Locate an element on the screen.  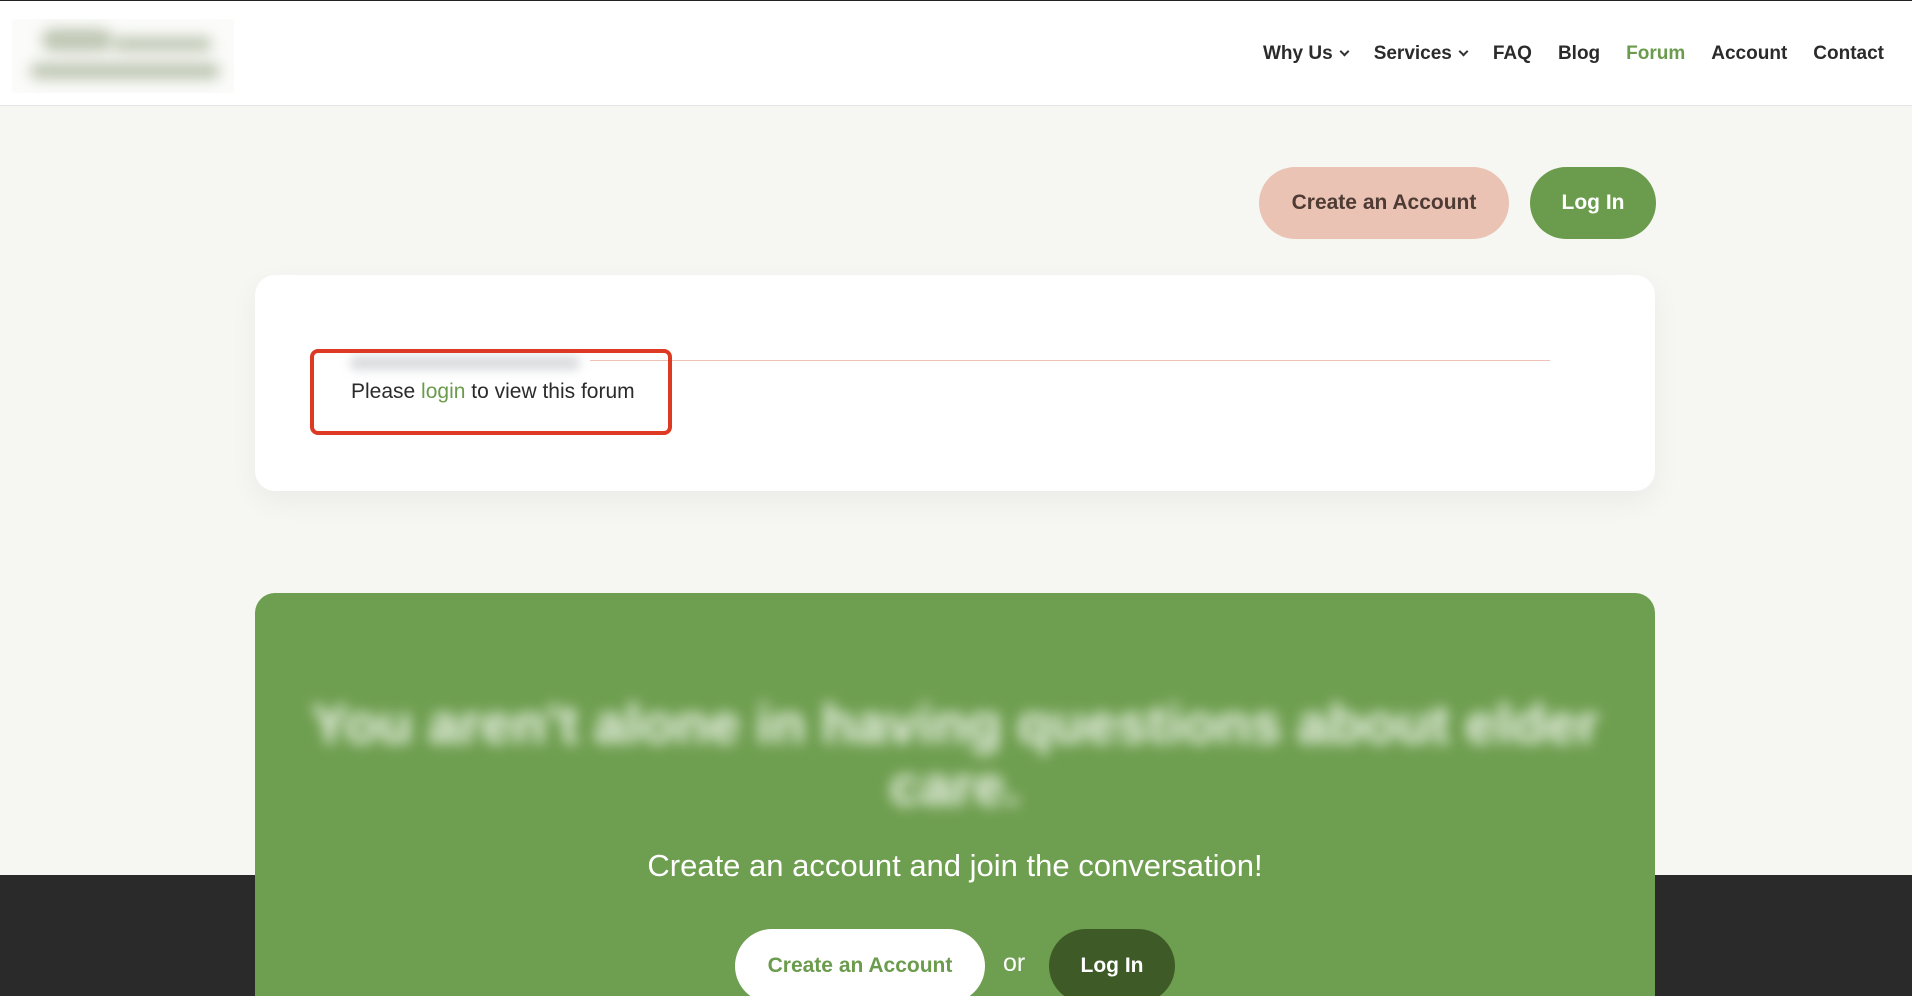
nav-item-label: FAQ is located at coordinates (1512, 53).